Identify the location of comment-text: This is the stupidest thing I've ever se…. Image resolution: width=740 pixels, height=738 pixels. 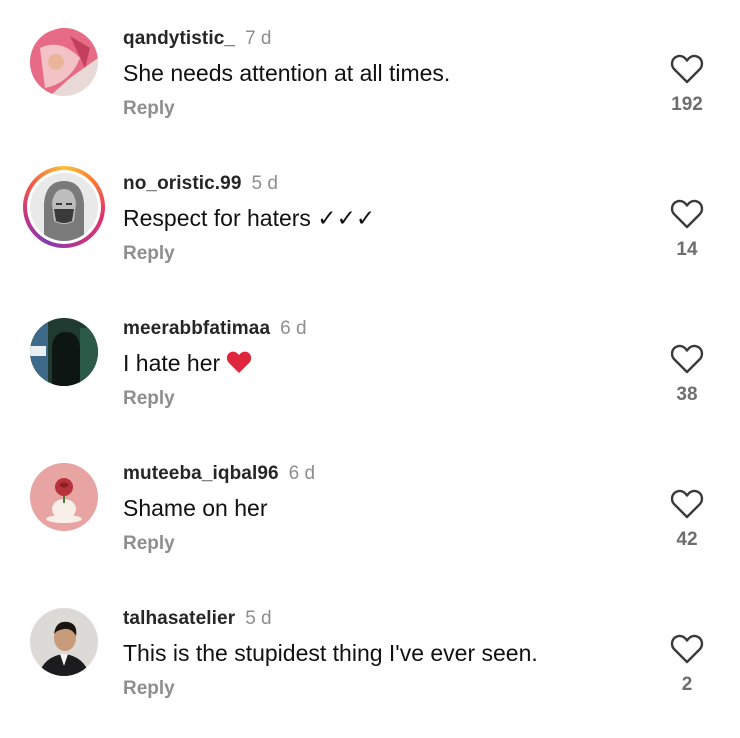
(330, 653).